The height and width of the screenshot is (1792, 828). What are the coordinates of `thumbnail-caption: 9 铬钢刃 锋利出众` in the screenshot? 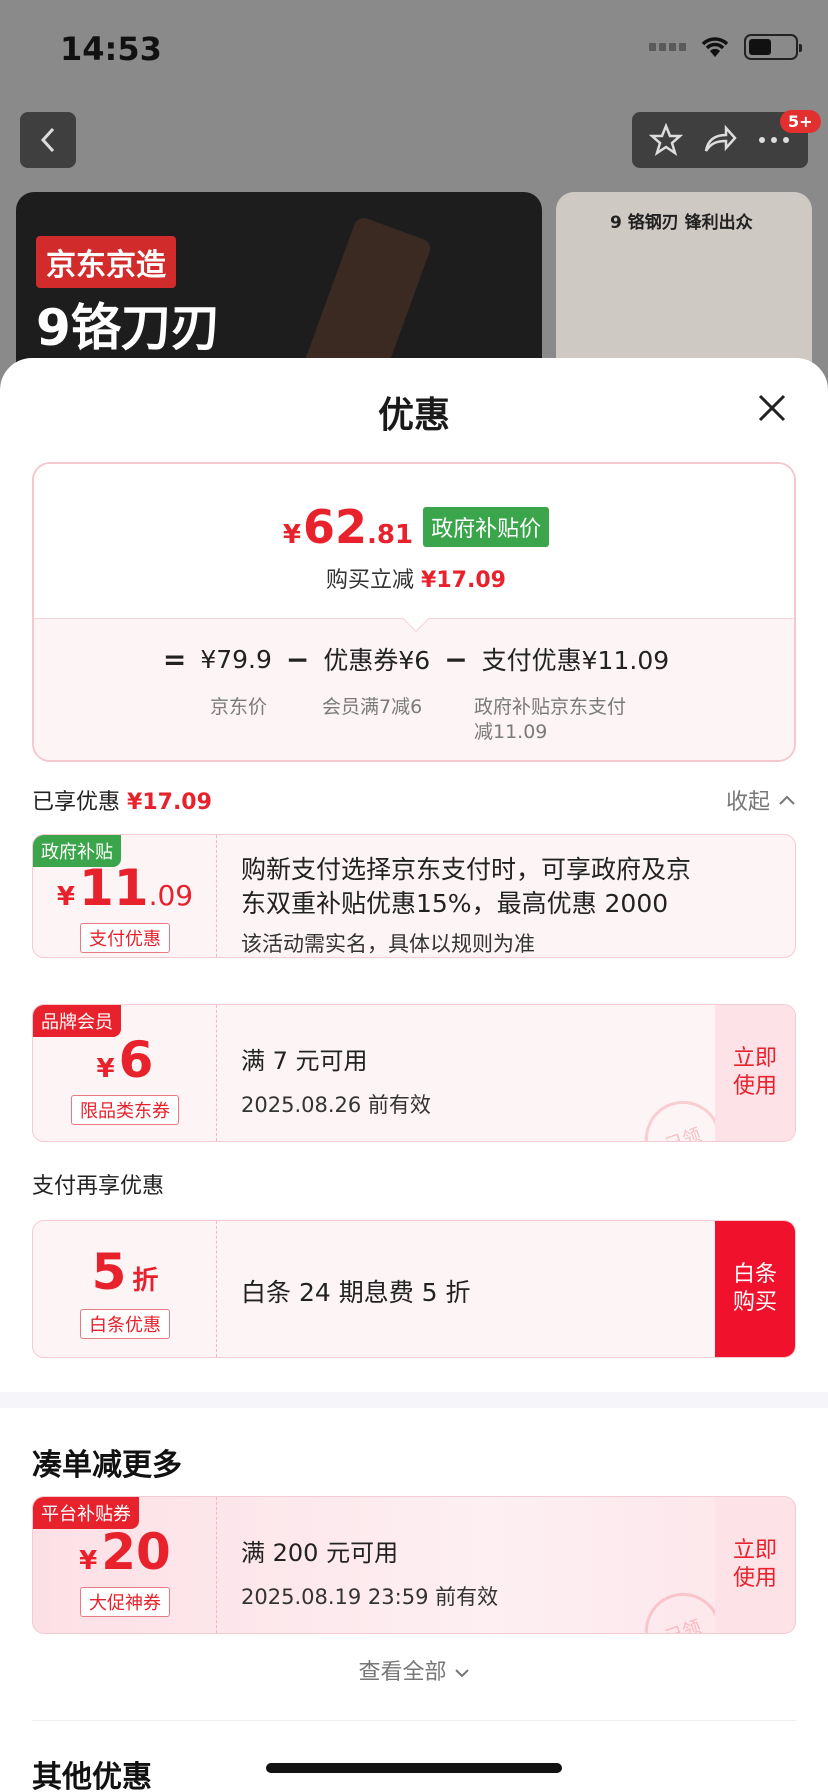 It's located at (681, 223).